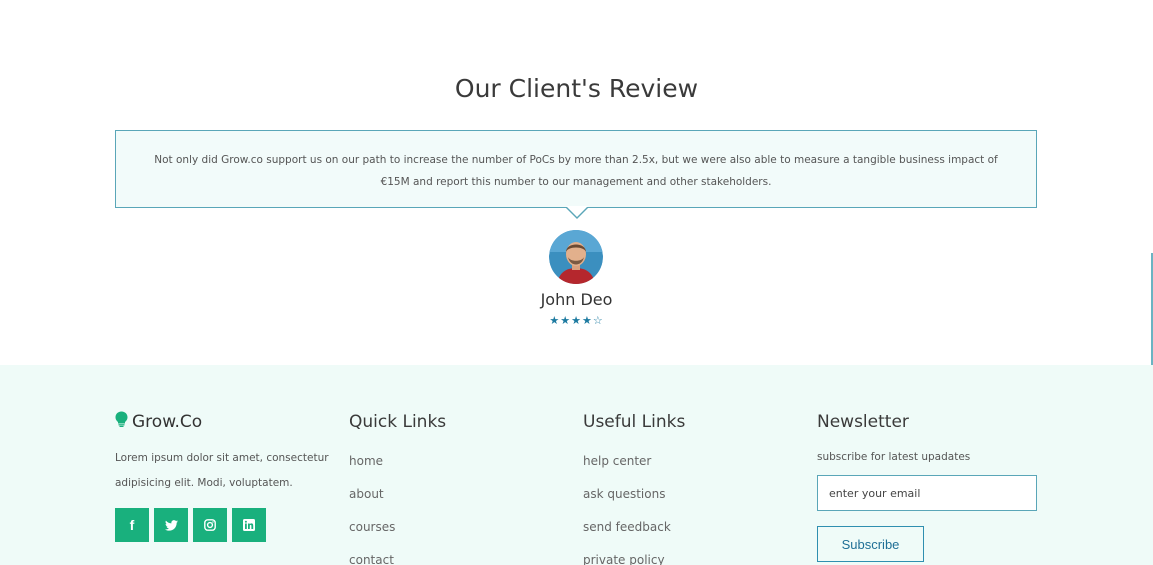  I want to click on avatar, so click(576, 257).